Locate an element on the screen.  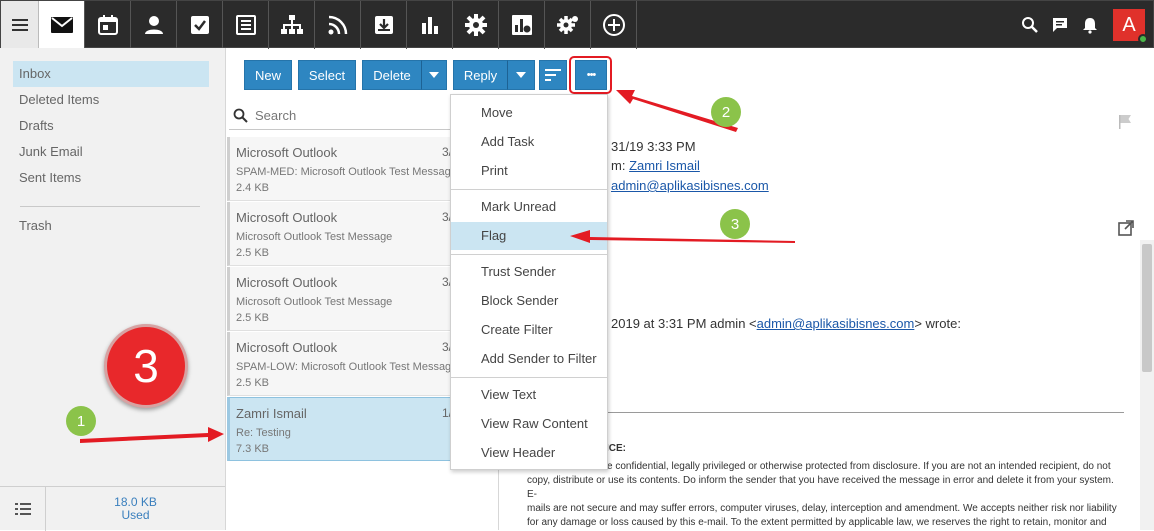
menu-item-view-header: View Header is located at coordinates (529, 453).